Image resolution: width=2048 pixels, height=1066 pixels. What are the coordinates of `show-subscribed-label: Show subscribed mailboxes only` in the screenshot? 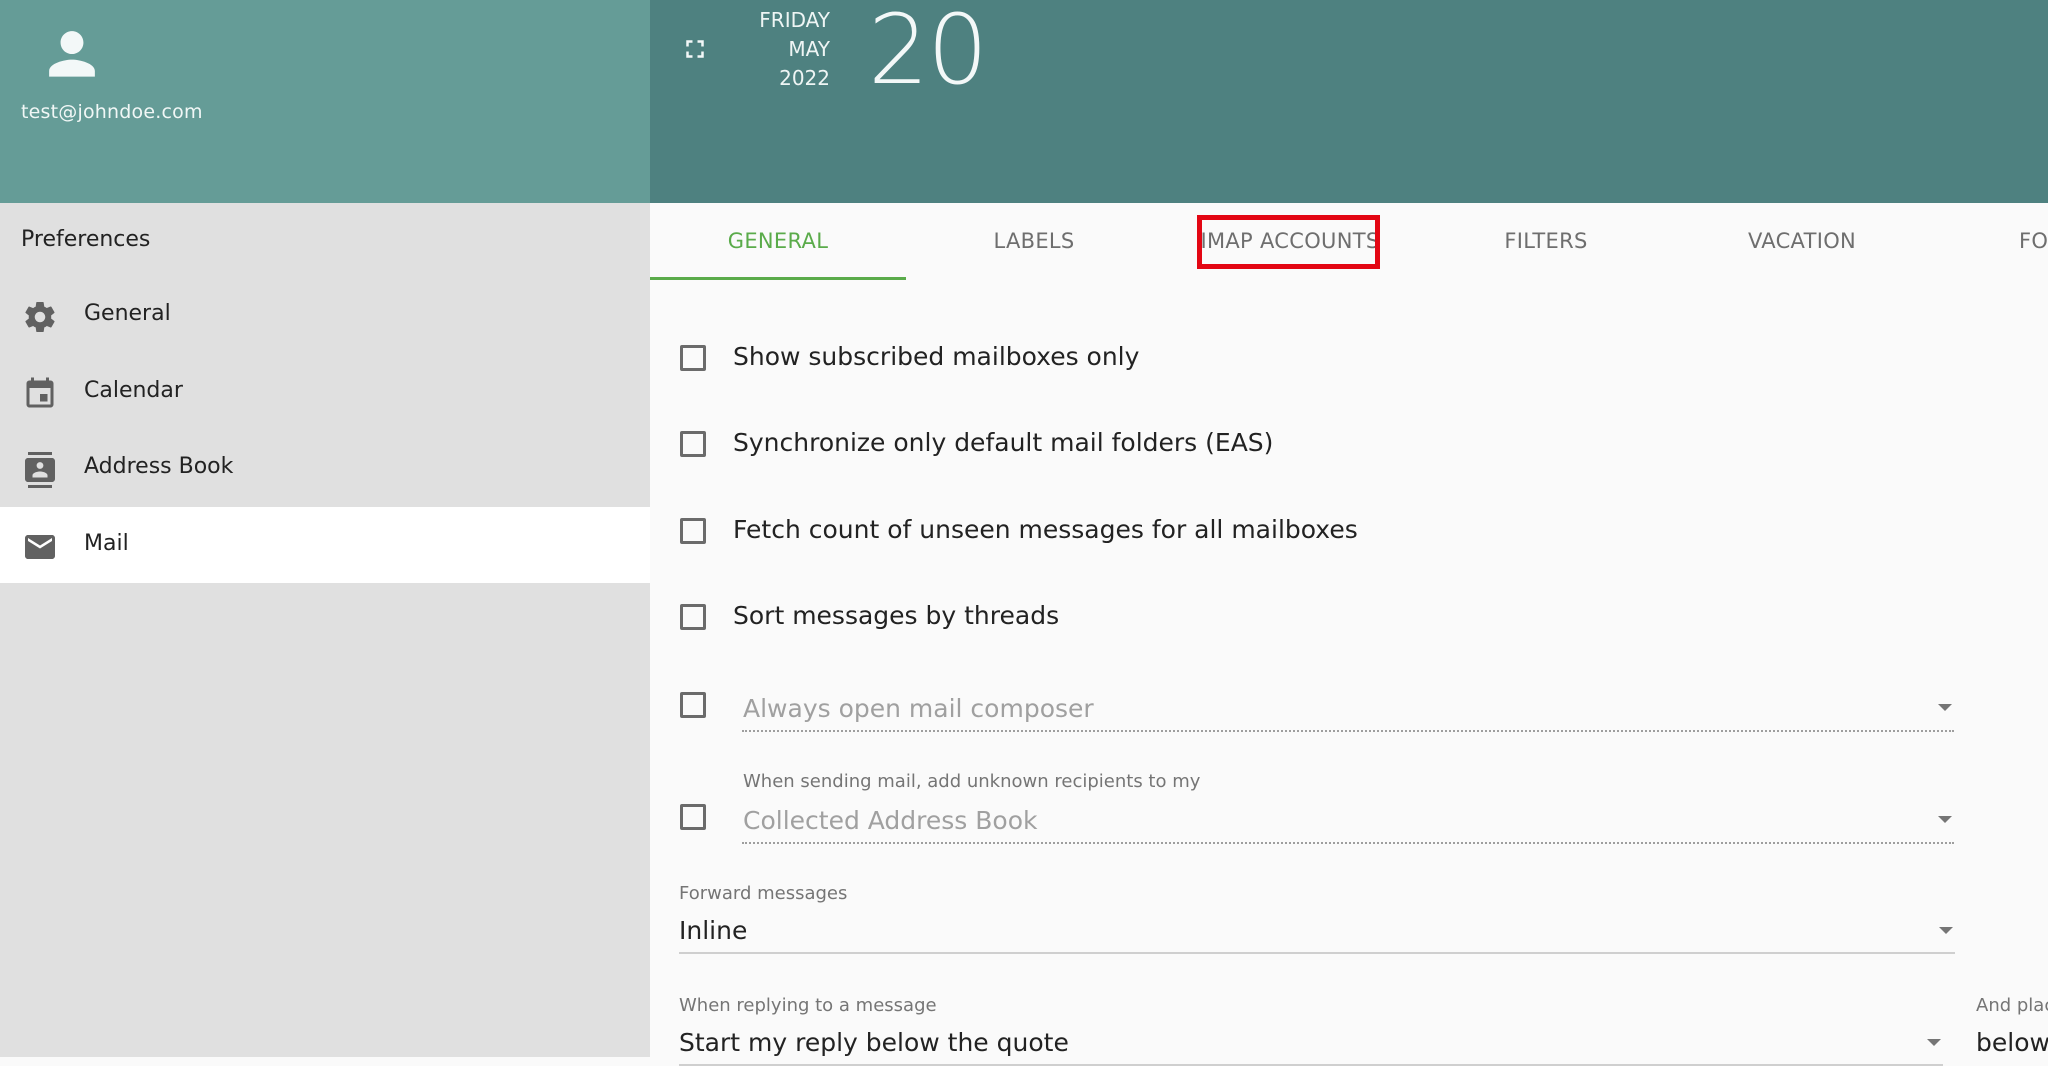 It's located at (936, 356).